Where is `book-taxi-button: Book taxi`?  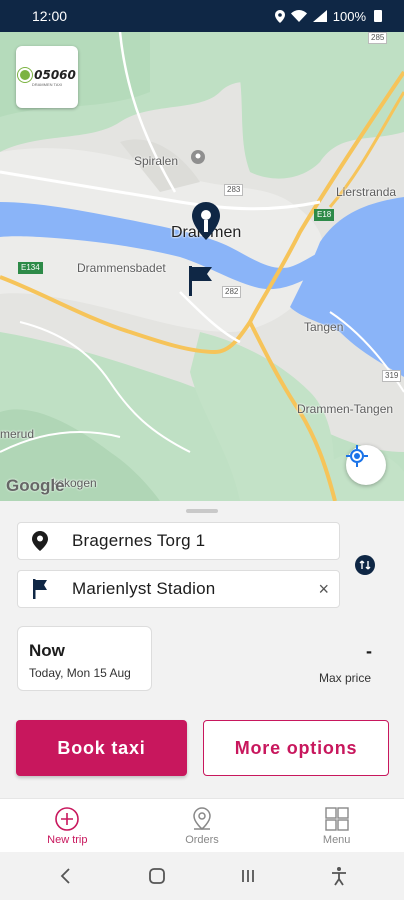 book-taxi-button: Book taxi is located at coordinates (101, 748).